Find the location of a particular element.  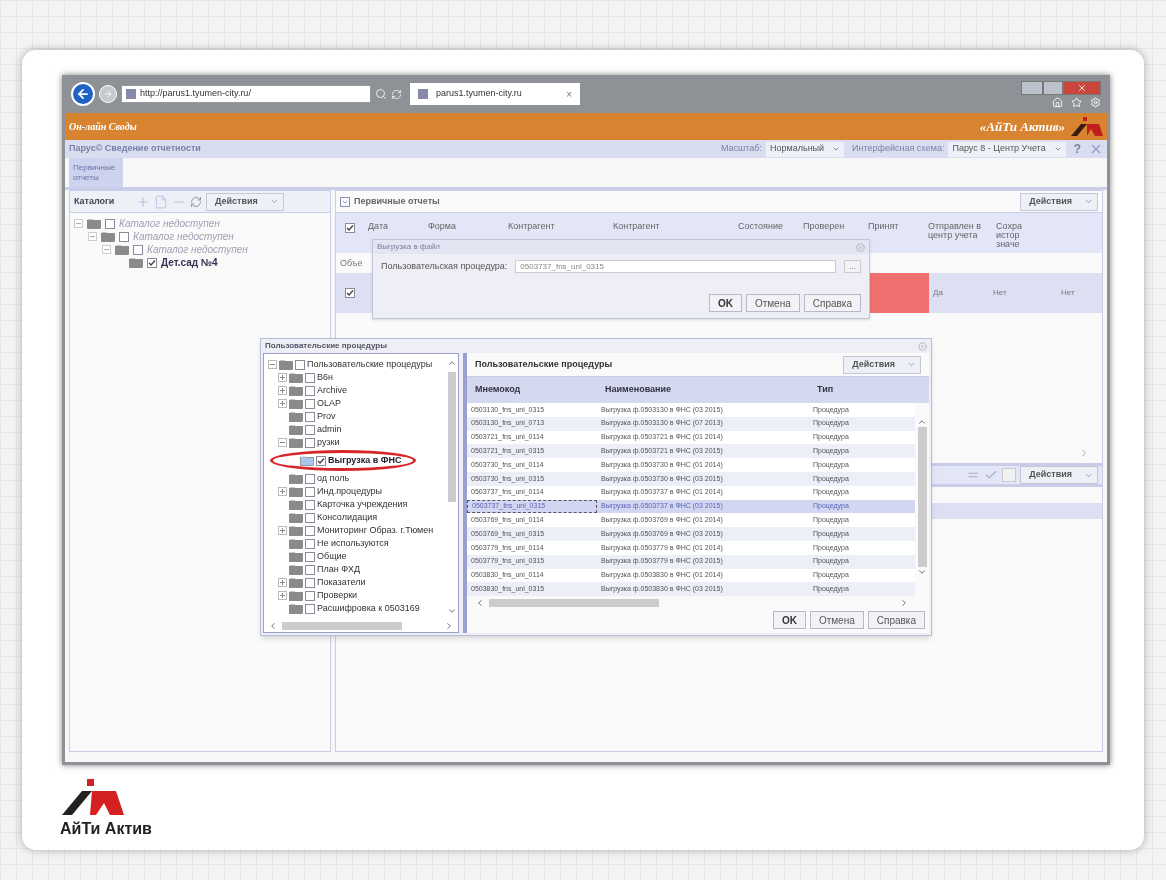

tree-item: Консолидация is located at coordinates (347, 517).